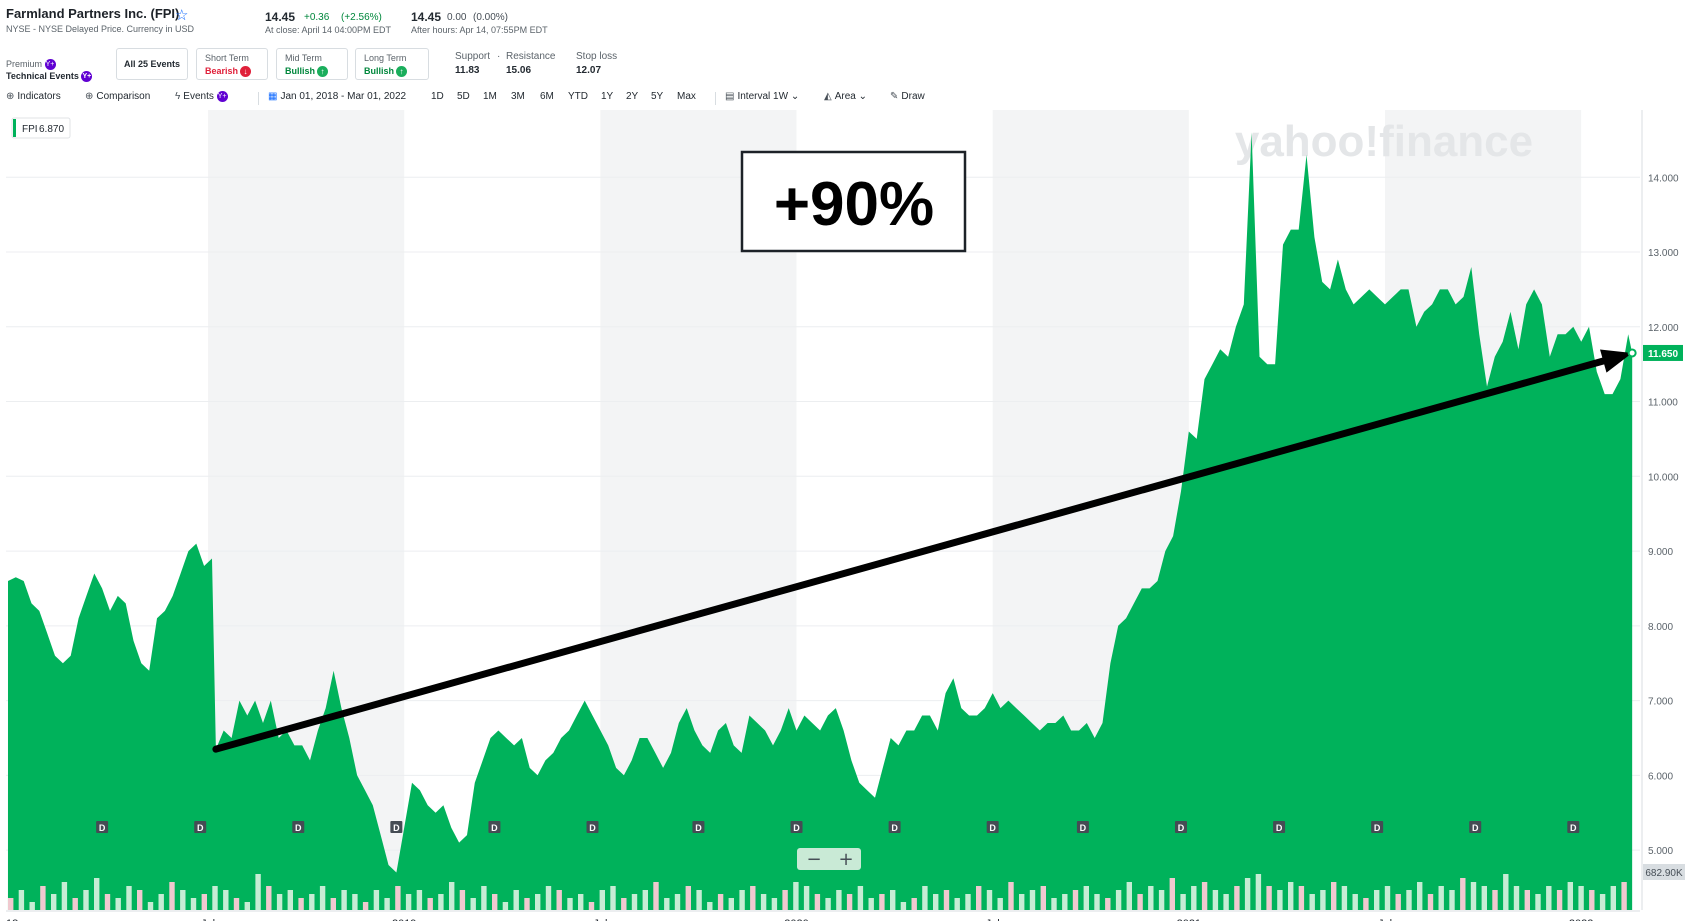 The image size is (1685, 921). Describe the element at coordinates (328, 30) in the screenshot. I see `close-time: At close: April 14 04:00PM EDT` at that location.